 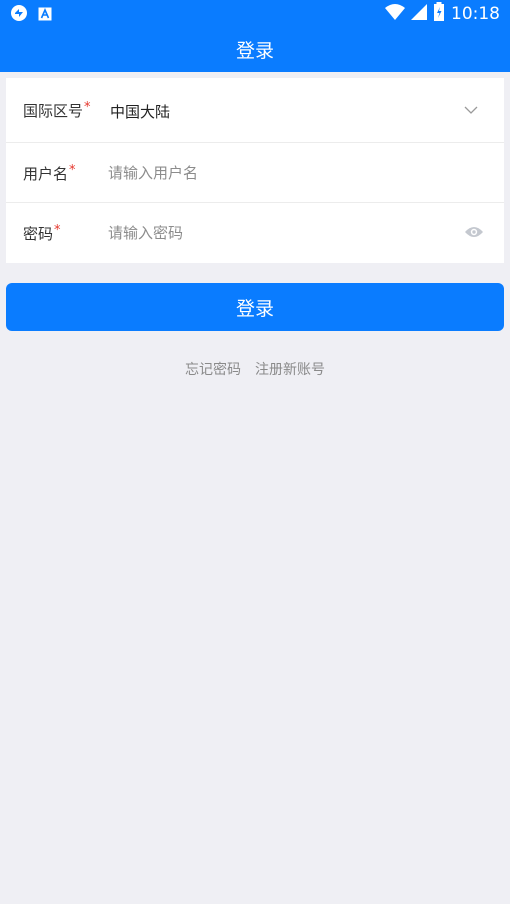 I want to click on page-title: 登录, so click(x=254, y=50).